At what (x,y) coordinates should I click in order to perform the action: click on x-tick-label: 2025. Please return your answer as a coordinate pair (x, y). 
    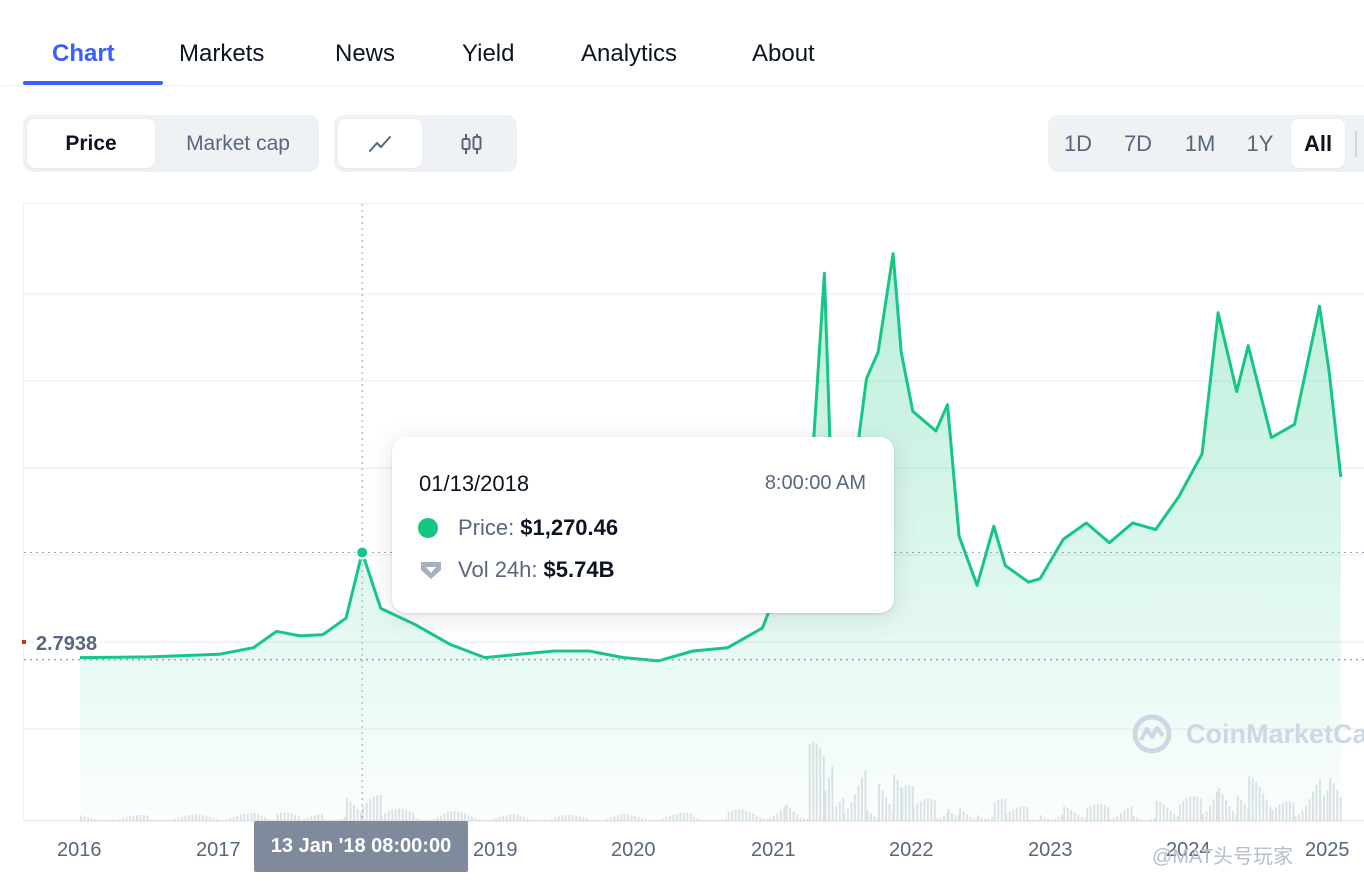
    Looking at the image, I should click on (1327, 850).